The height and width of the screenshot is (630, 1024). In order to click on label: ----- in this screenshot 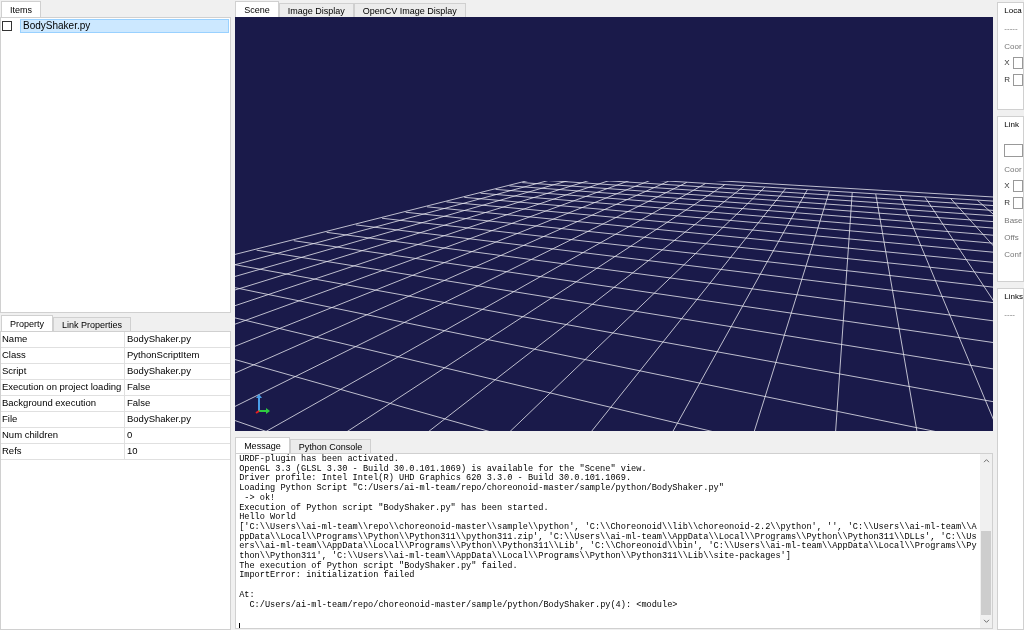, I will do `click(1011, 29)`.